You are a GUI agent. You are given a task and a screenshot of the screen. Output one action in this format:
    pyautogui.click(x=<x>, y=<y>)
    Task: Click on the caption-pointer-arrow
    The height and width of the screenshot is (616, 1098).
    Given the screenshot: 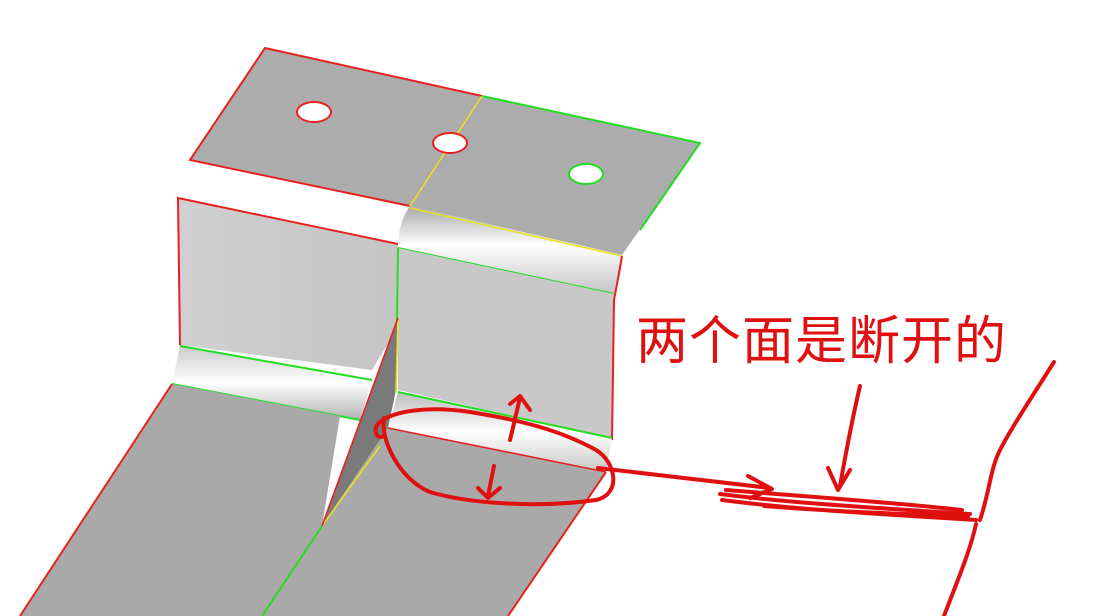 What is the action you would take?
    pyautogui.click(x=844, y=438)
    